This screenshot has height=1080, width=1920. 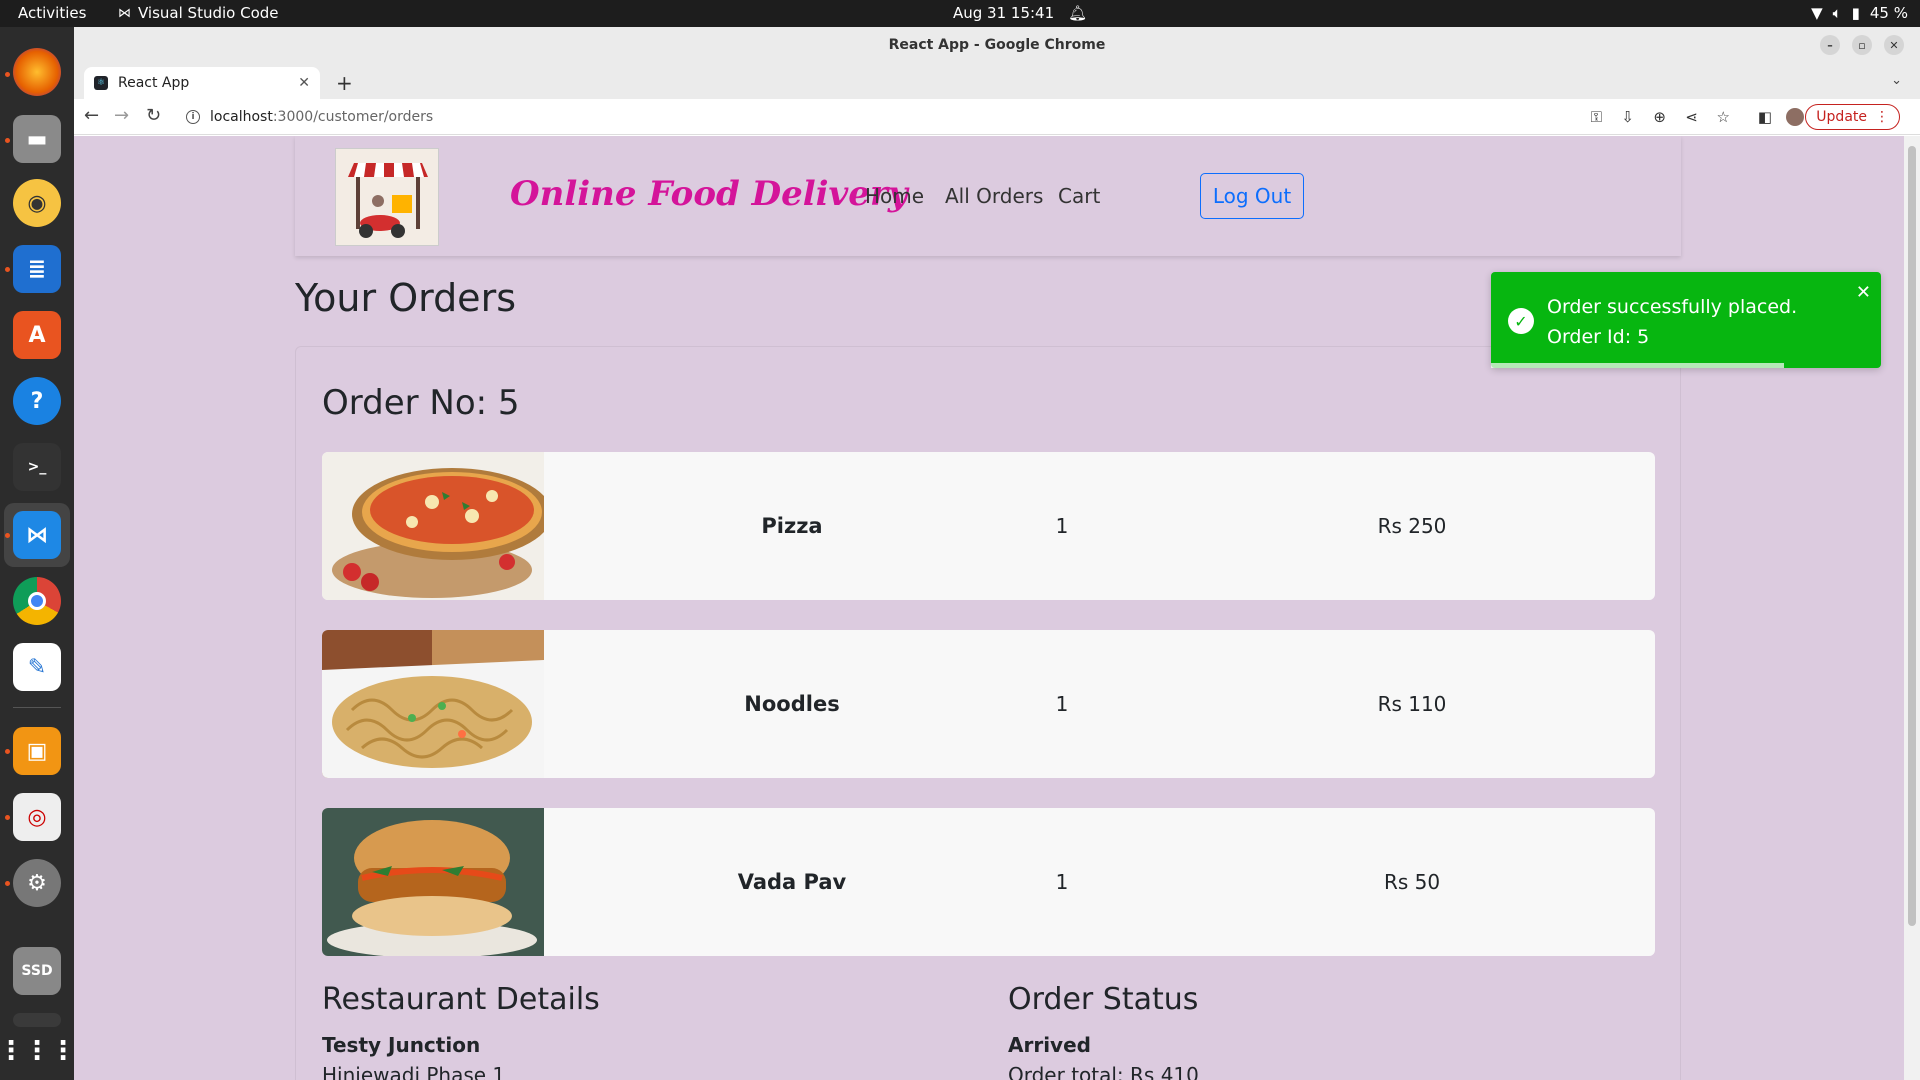 I want to click on apps-grid-icon: ⋮⋮⋮, so click(x=38, y=1051).